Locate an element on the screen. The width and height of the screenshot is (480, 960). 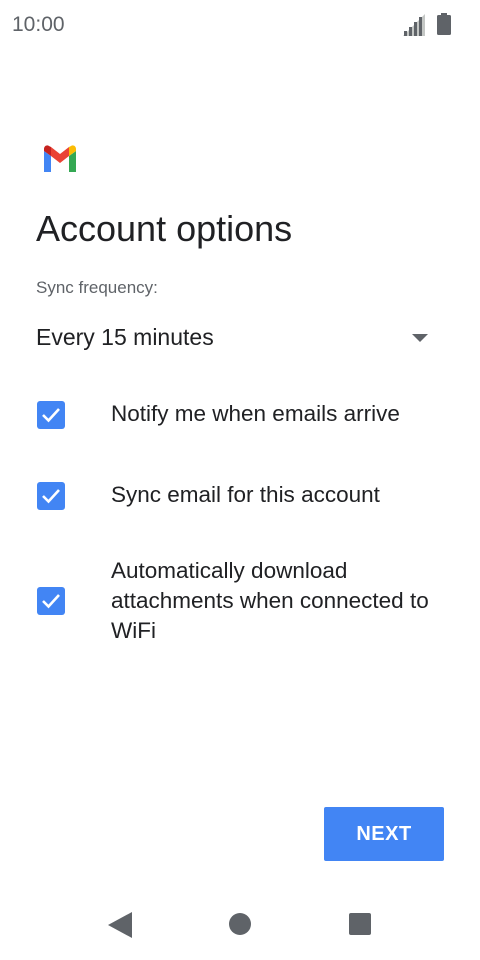
navigation-bar is located at coordinates (240, 925).